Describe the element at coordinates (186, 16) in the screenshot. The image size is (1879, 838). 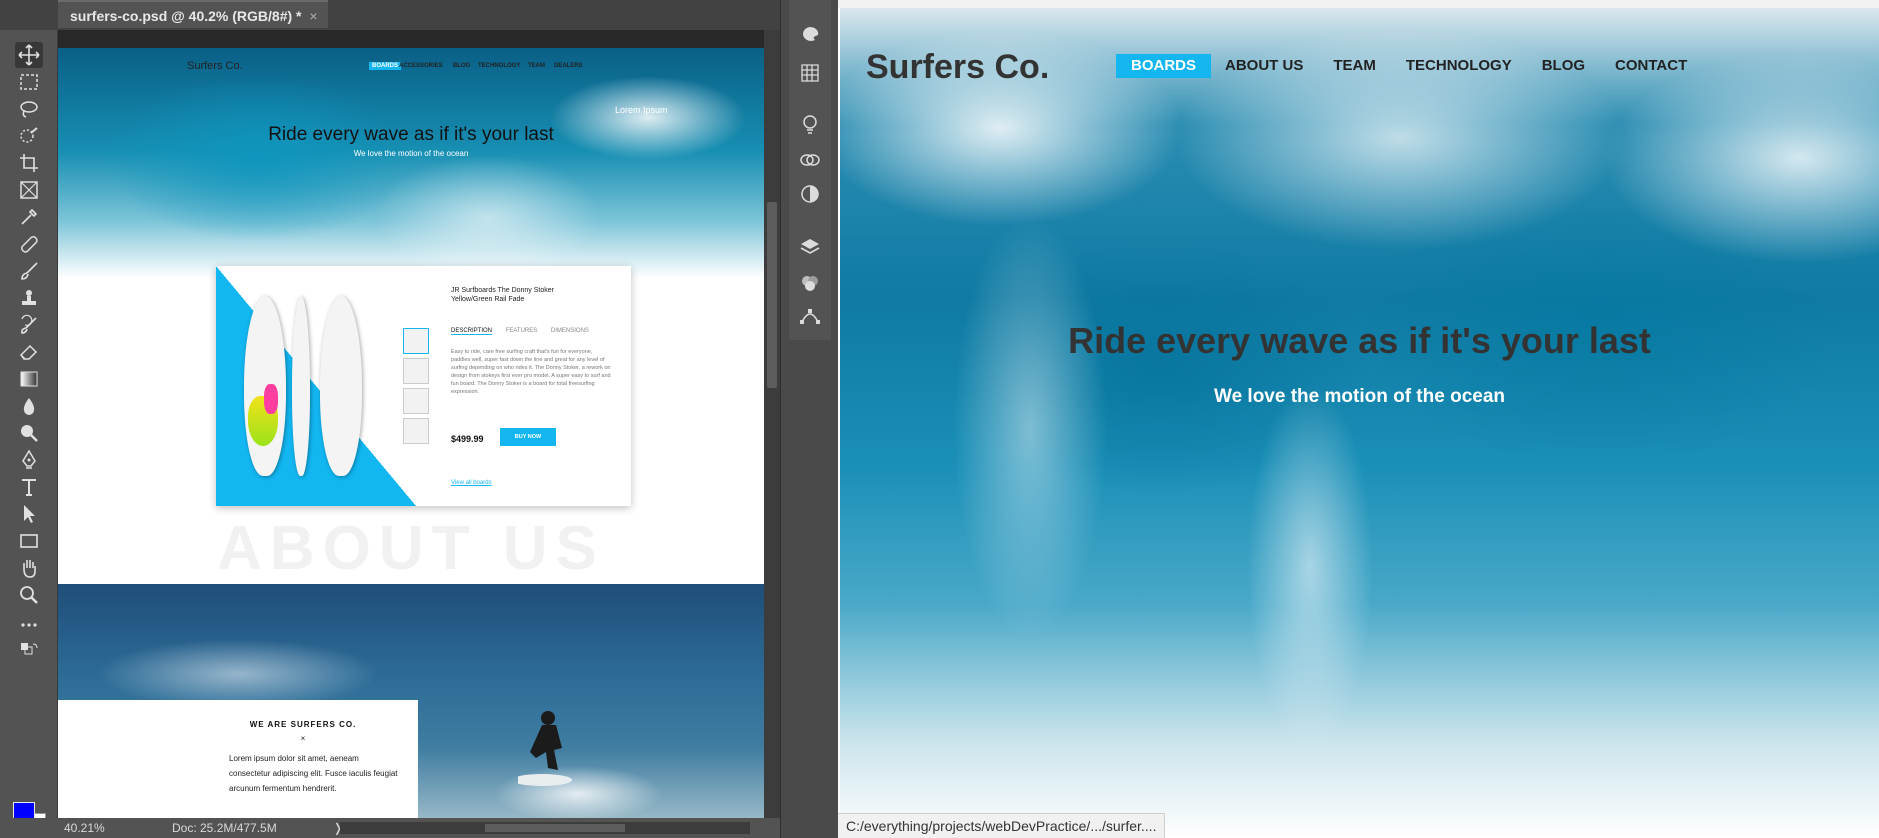
I see `document-tab-title: surfers-co.psd @ 40.2% (RGB/8#) *` at that location.